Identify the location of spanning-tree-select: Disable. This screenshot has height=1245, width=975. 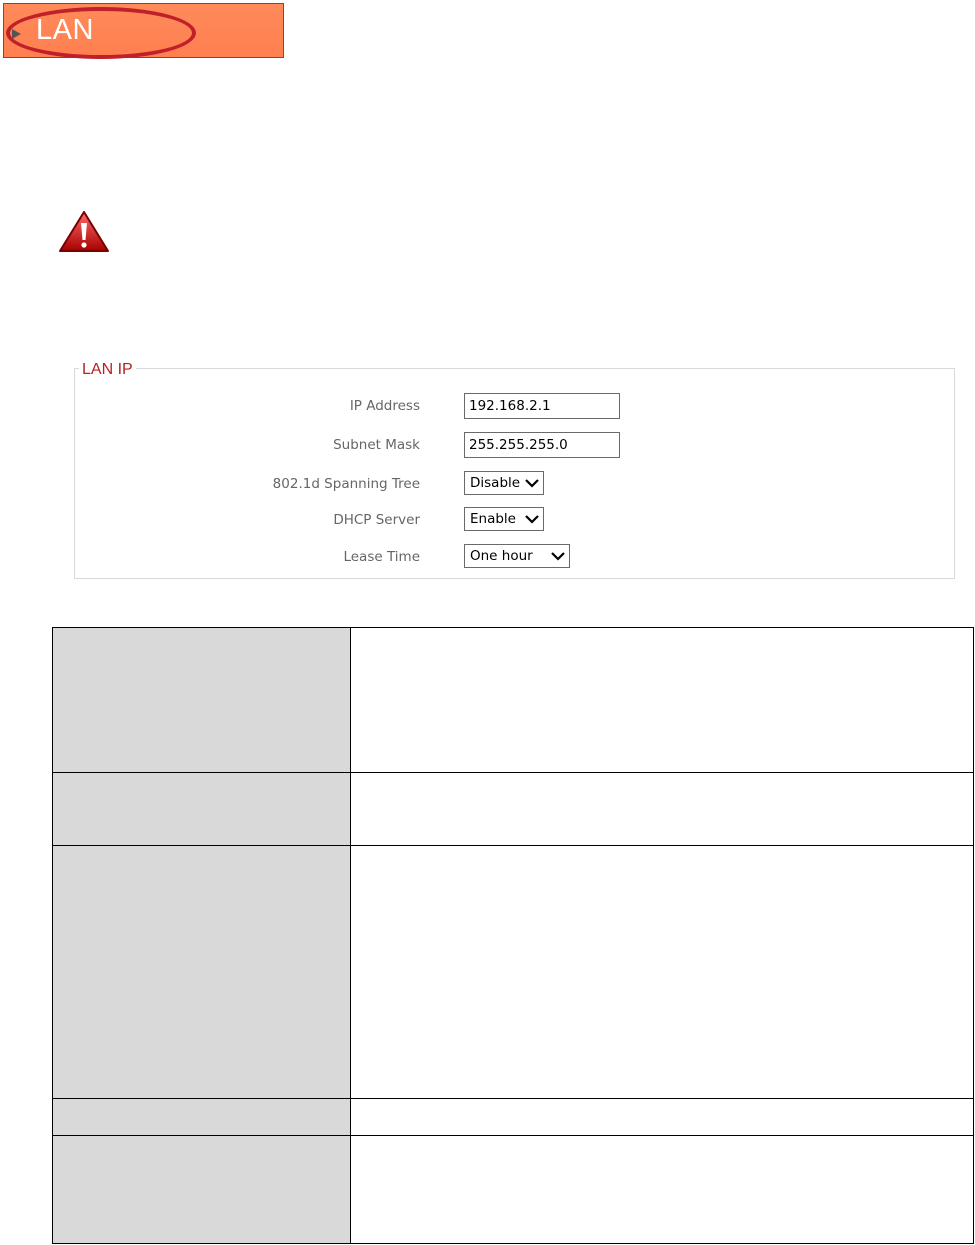
(504, 483).